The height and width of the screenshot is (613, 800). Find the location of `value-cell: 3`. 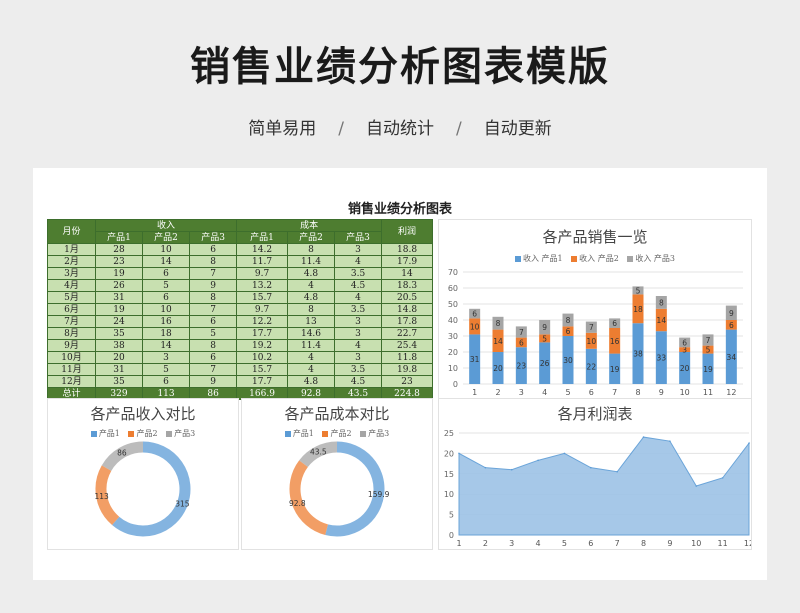

value-cell: 3 is located at coordinates (358, 333).